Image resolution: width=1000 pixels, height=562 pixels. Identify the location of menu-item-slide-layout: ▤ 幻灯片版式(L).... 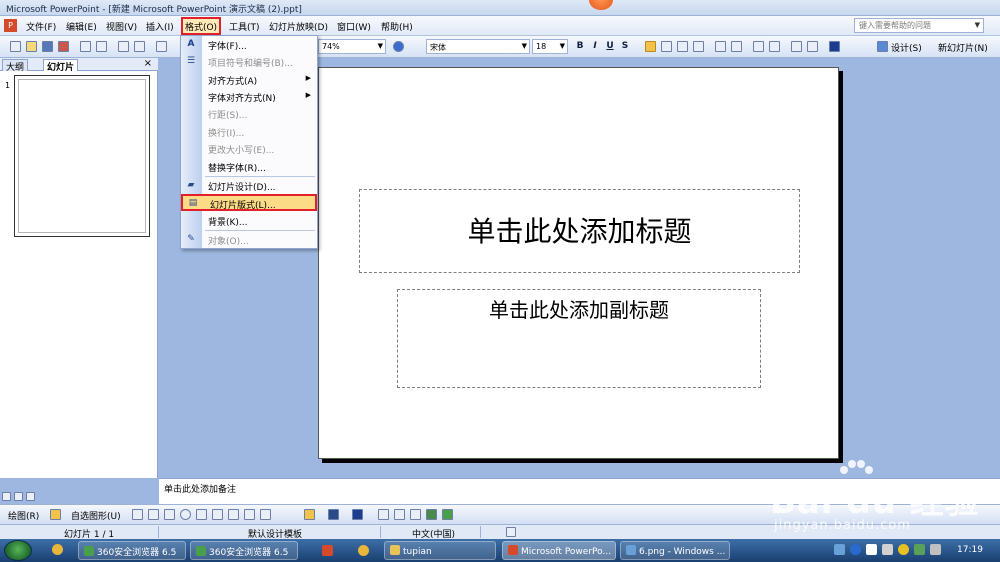
(249, 202).